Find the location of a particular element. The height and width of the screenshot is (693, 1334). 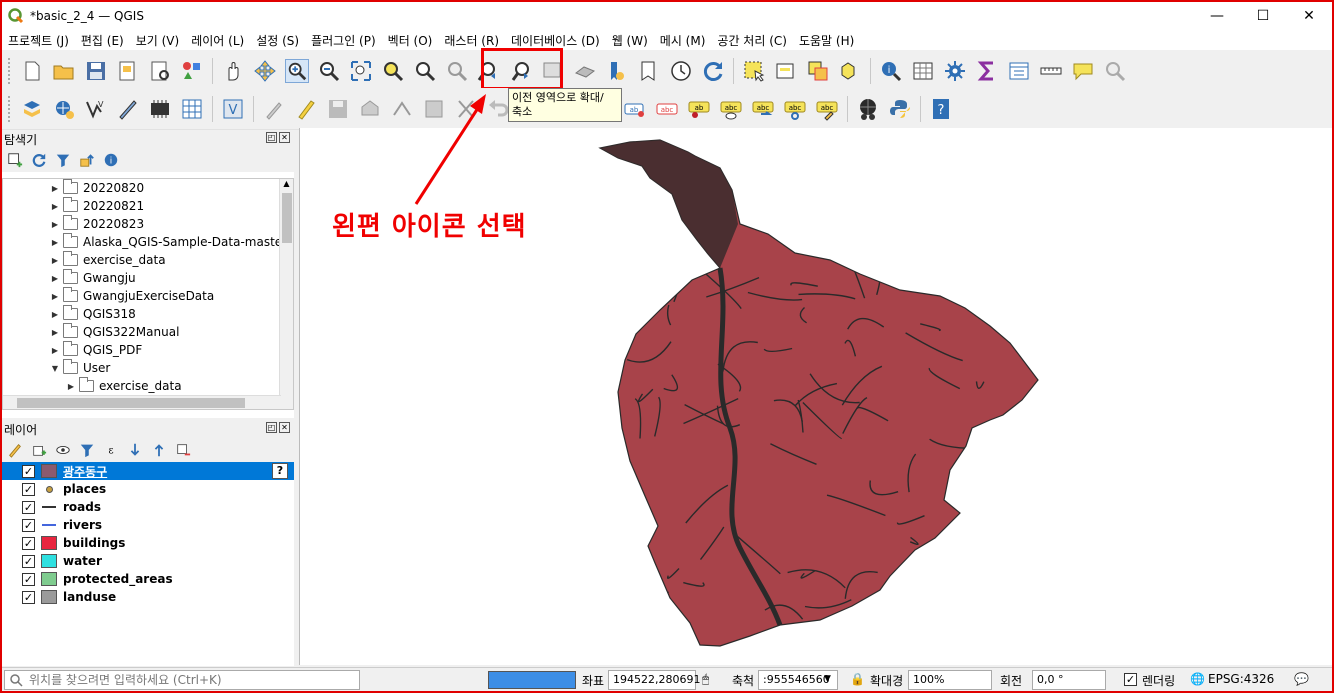

rotation-field: 0,0 ° is located at coordinates (1069, 680).